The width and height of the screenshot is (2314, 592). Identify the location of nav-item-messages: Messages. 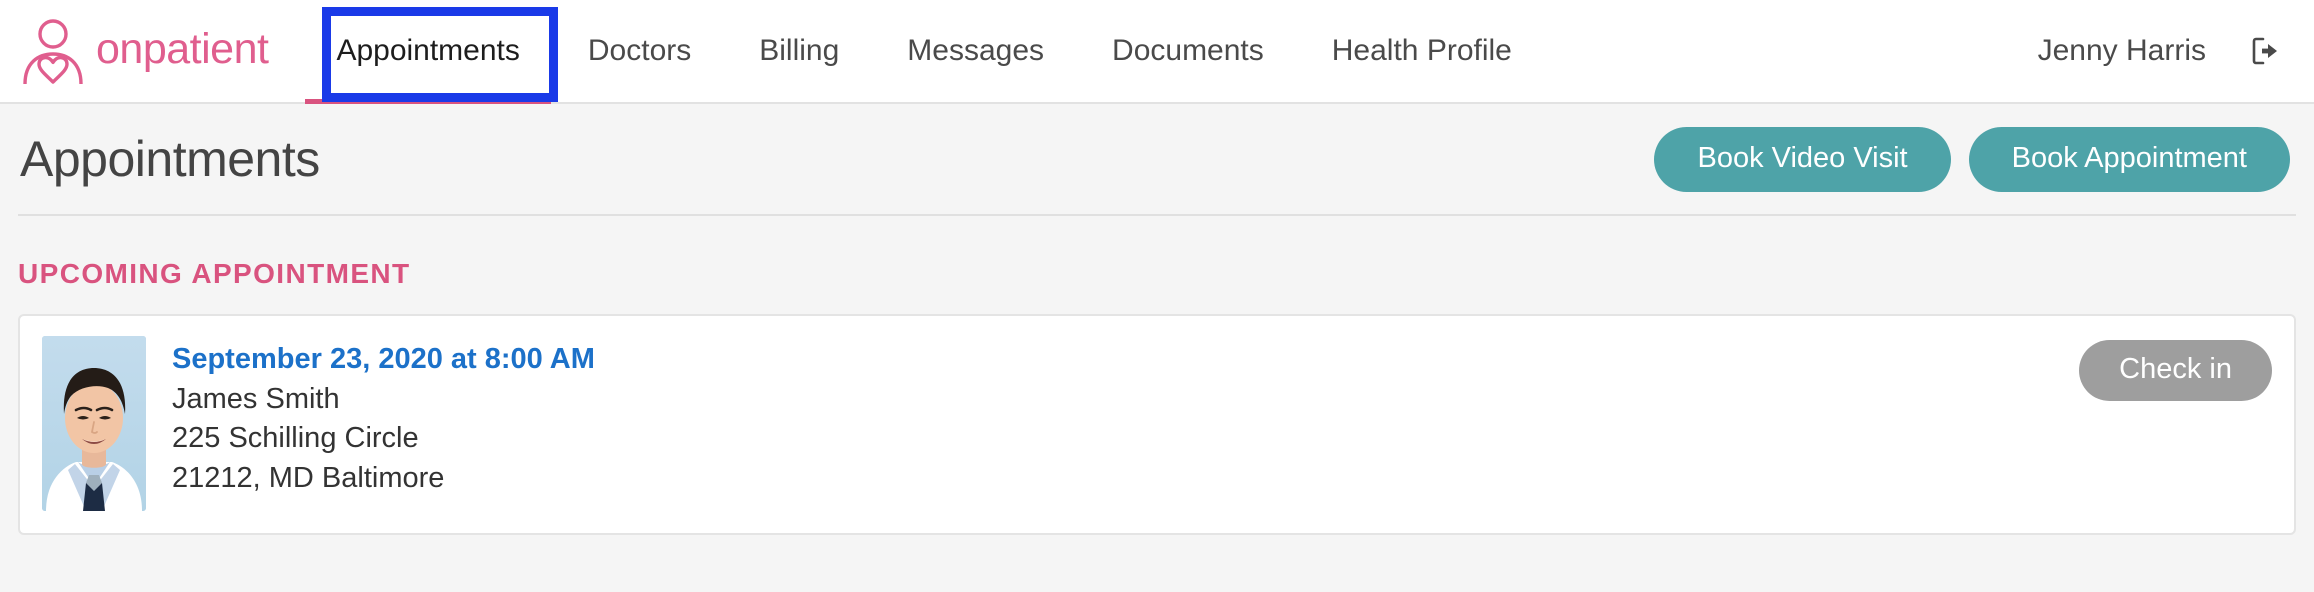
(975, 51).